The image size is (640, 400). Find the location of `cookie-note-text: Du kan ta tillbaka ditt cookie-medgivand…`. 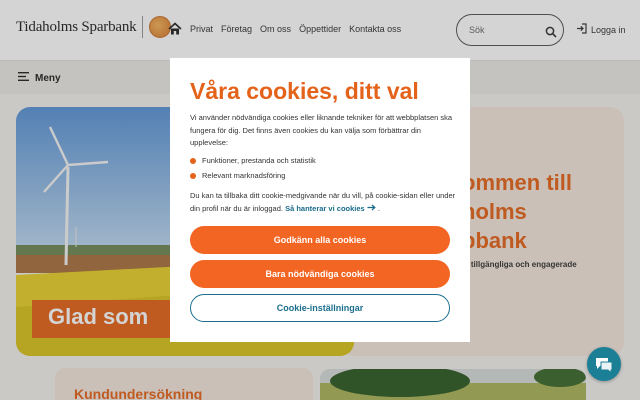

cookie-note-text: Du kan ta tillbaka ditt cookie-medgivand… is located at coordinates (325, 202).